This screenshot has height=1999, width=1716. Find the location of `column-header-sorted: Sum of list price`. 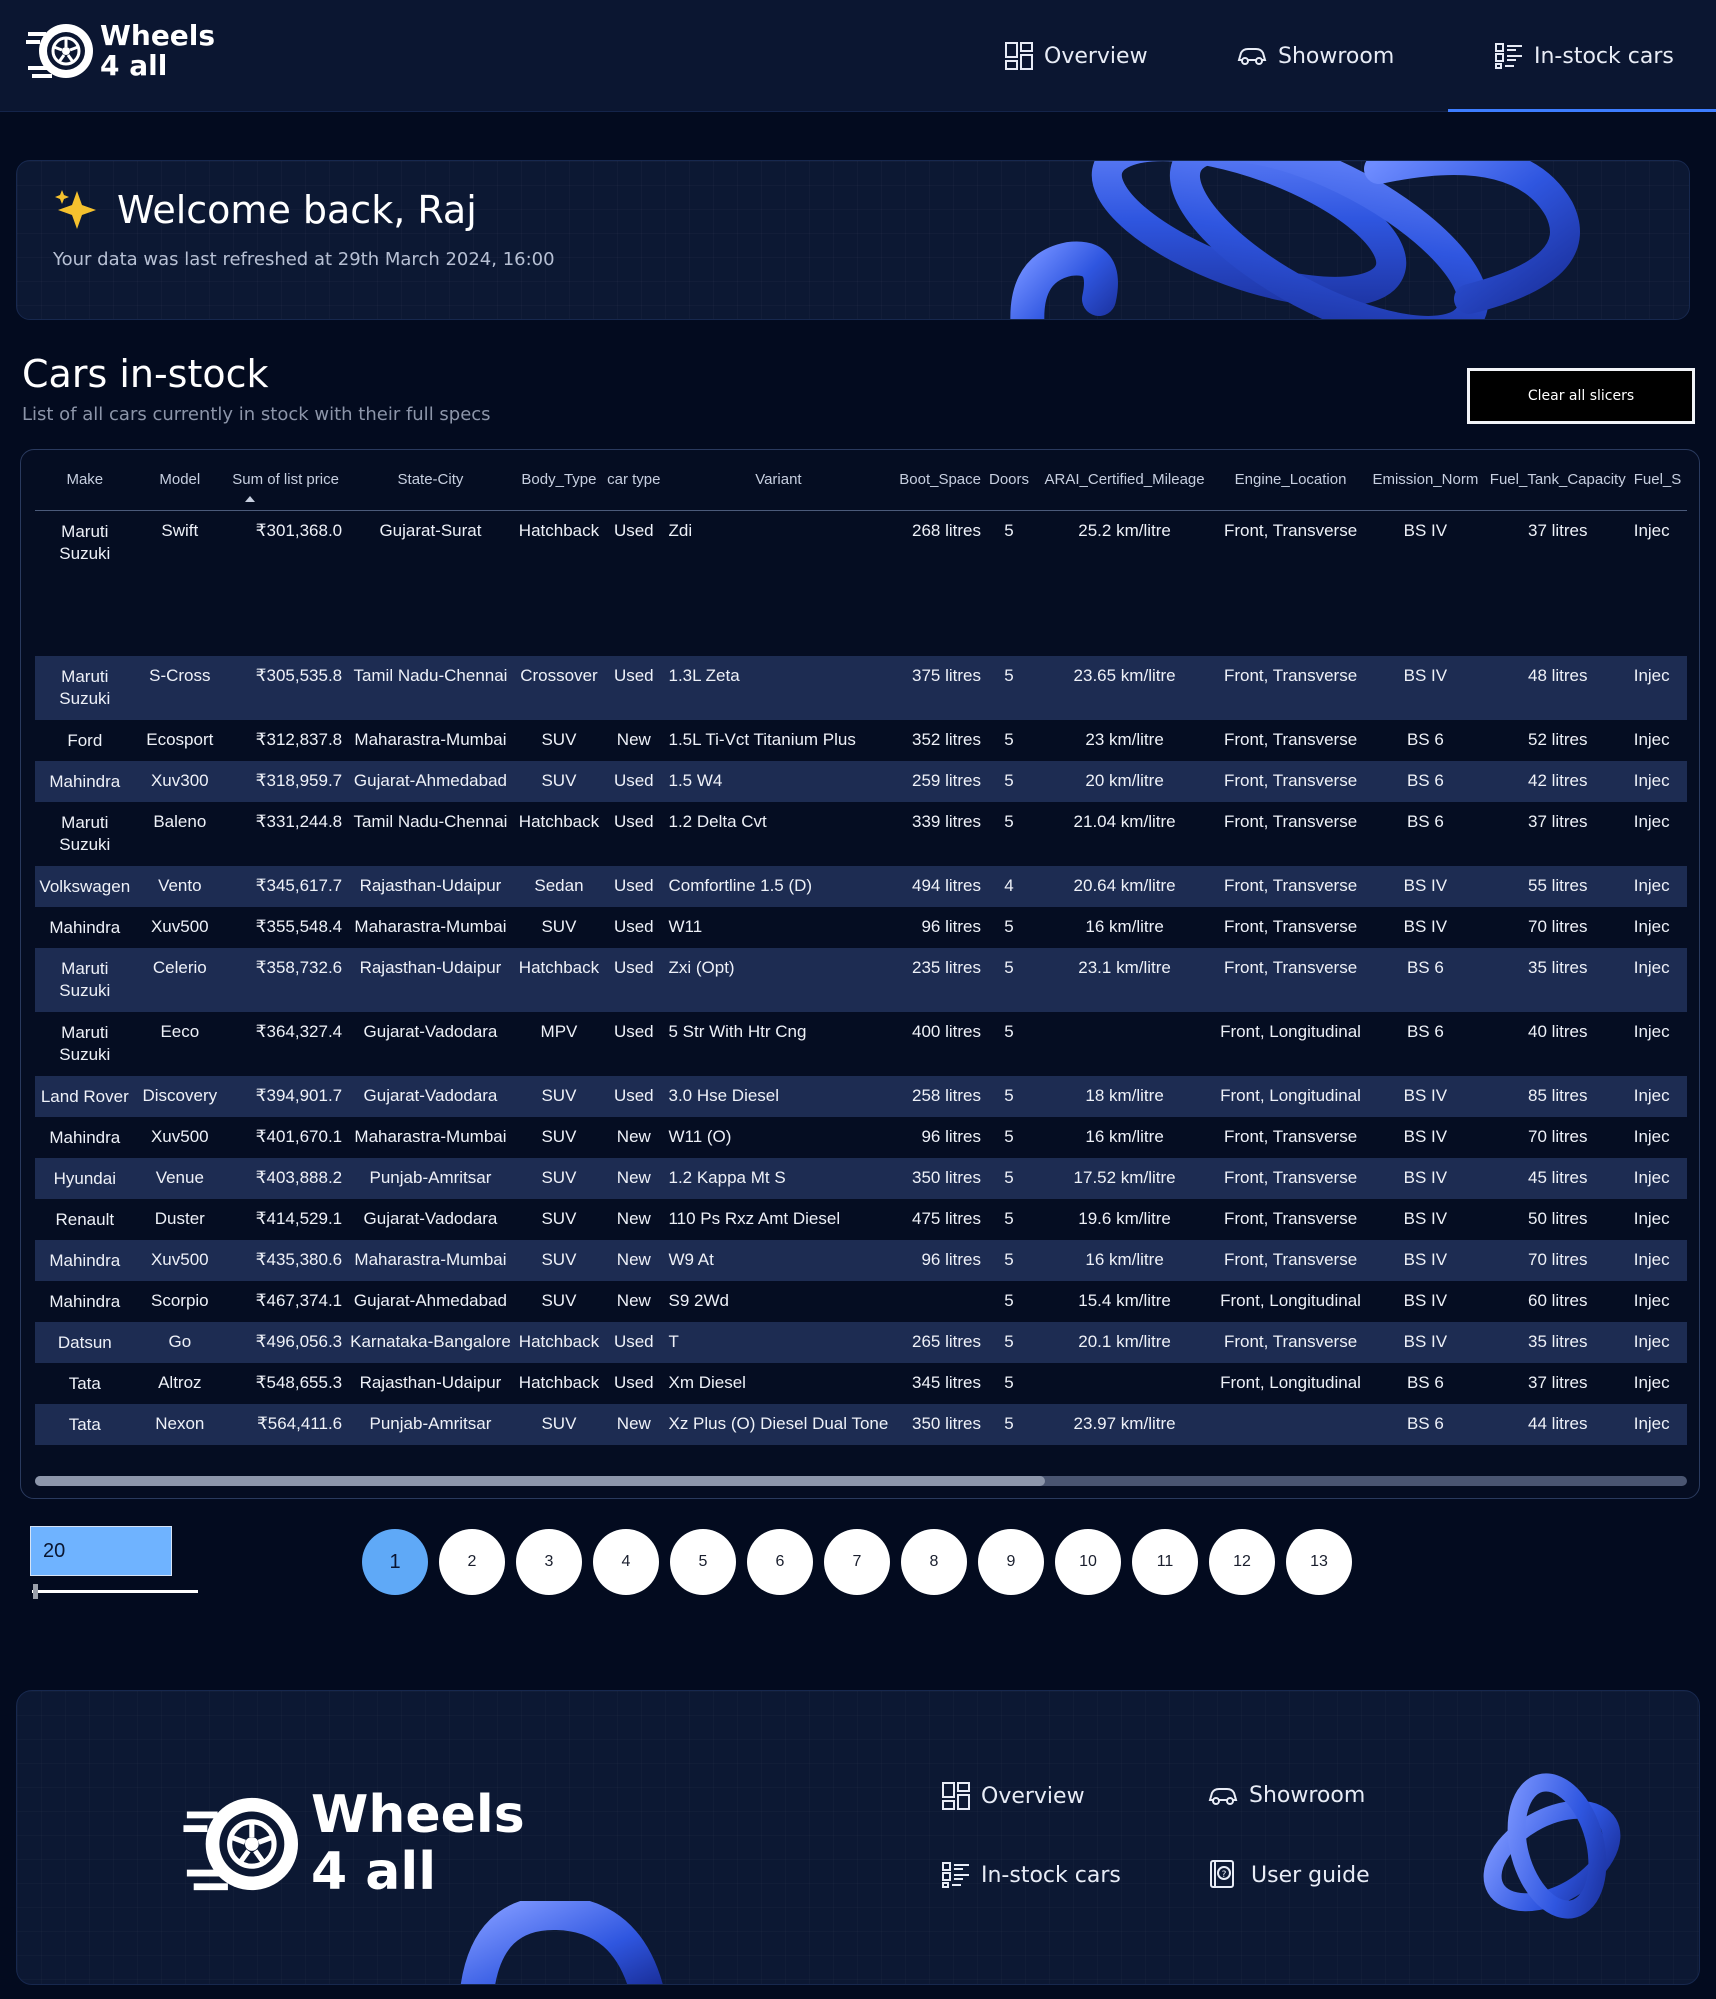

column-header-sorted: Sum of list price is located at coordinates (286, 480).